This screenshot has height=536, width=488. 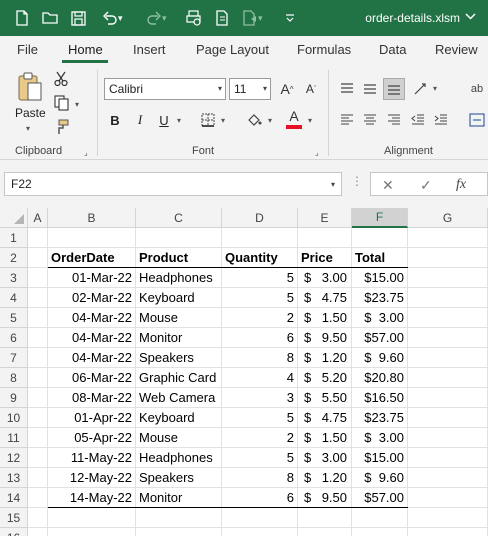 I want to click on borders-icon, so click(x=208, y=120).